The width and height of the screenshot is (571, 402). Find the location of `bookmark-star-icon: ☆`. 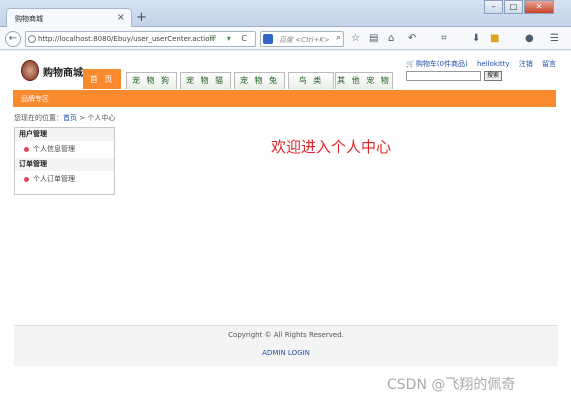

bookmark-star-icon: ☆ is located at coordinates (355, 38).